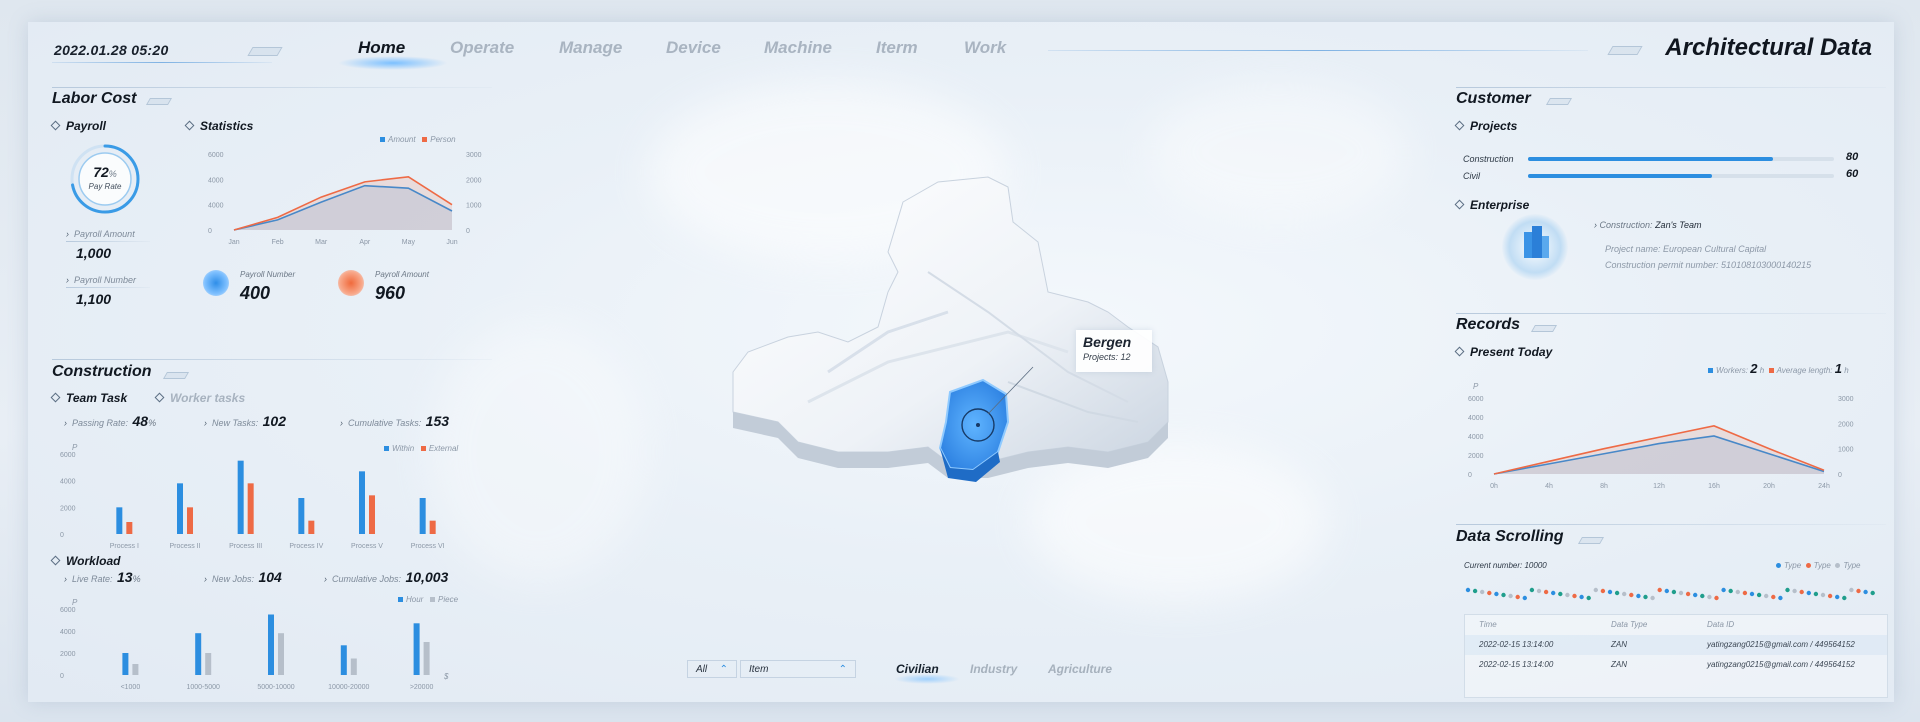  I want to click on y-tick-label: 6000, so click(68, 455).